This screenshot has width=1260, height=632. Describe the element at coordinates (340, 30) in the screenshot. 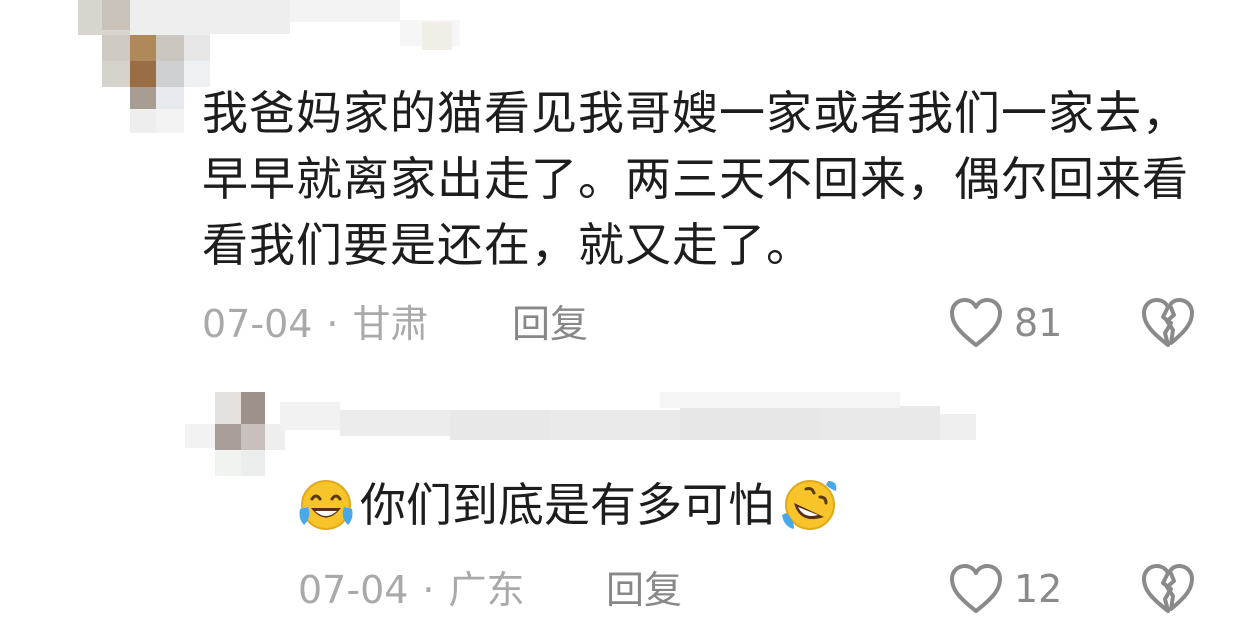

I see `username` at that location.